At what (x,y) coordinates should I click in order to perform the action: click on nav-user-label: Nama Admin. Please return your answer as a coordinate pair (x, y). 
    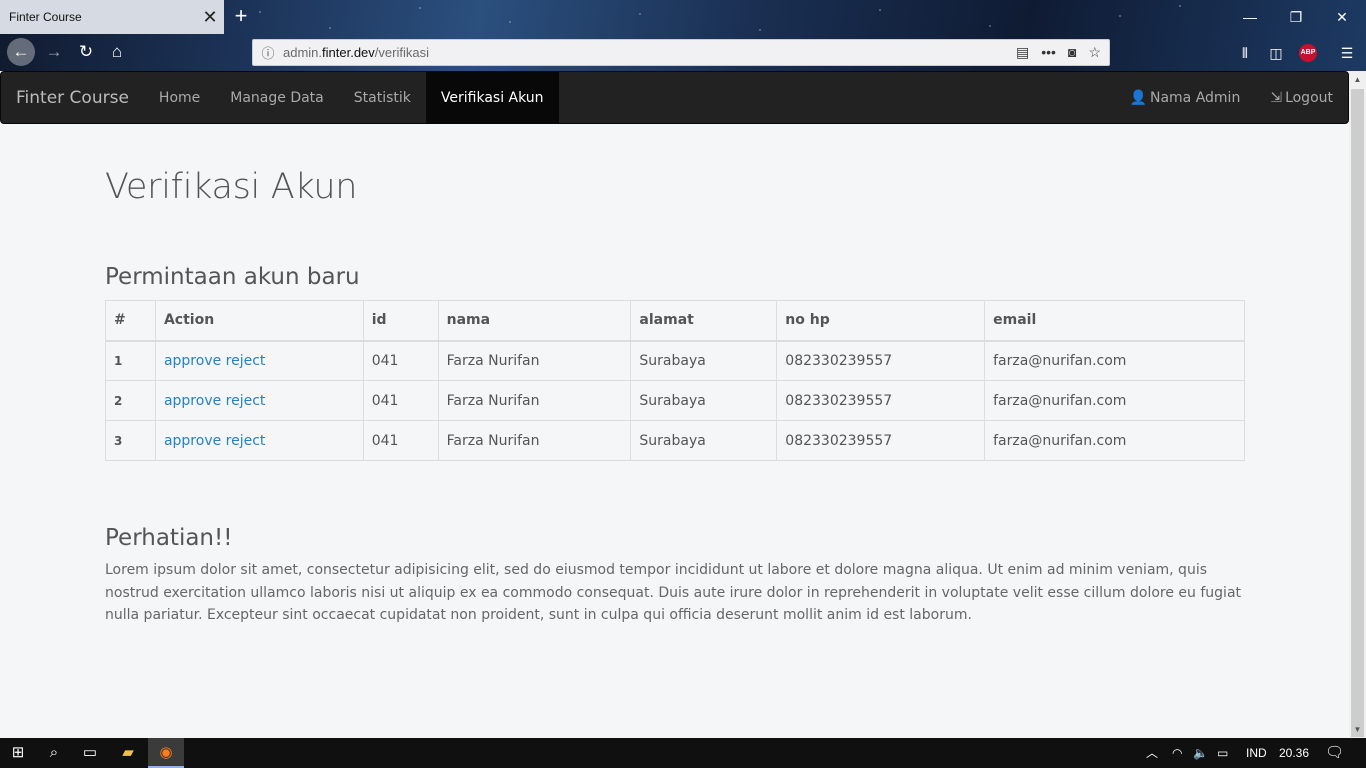
    Looking at the image, I should click on (1195, 97).